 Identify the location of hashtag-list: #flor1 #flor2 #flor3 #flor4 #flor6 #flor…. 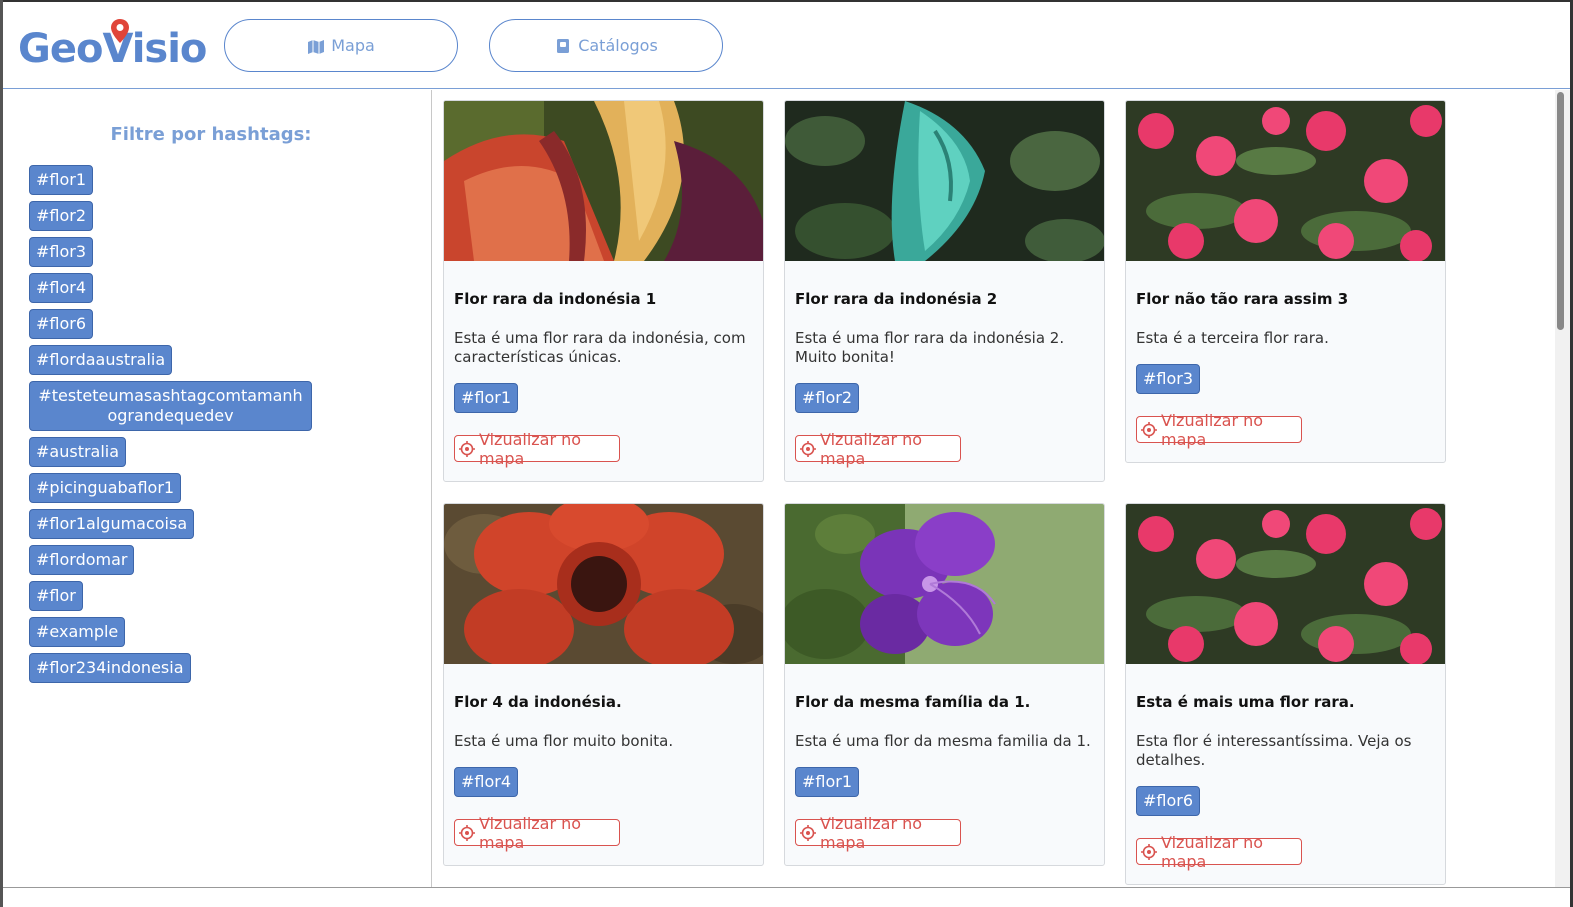
(179, 424).